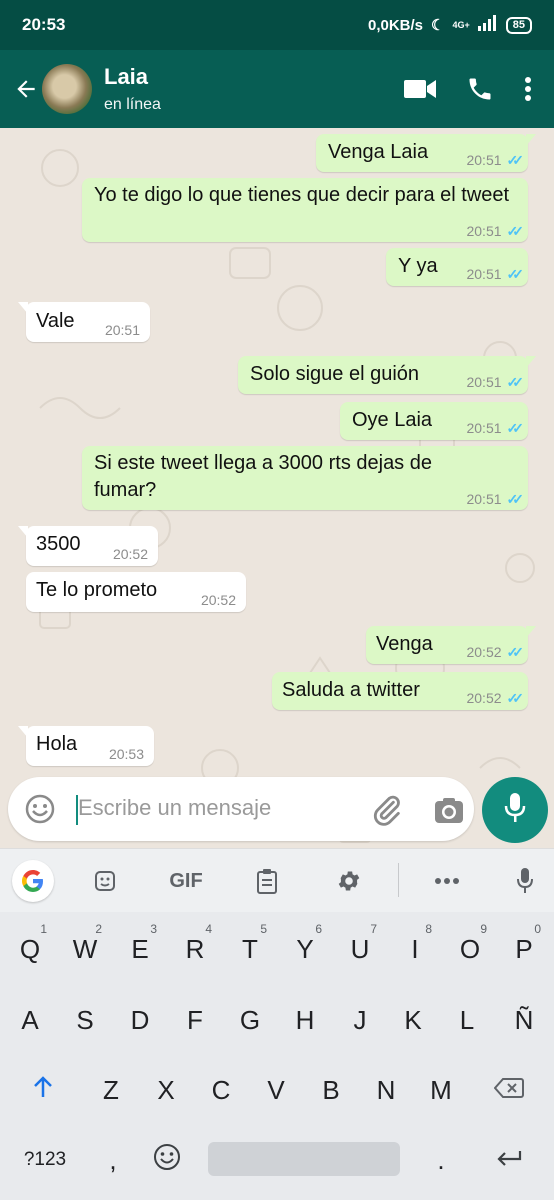  What do you see at coordinates (33, 881) in the screenshot?
I see `google-icon` at bounding box center [33, 881].